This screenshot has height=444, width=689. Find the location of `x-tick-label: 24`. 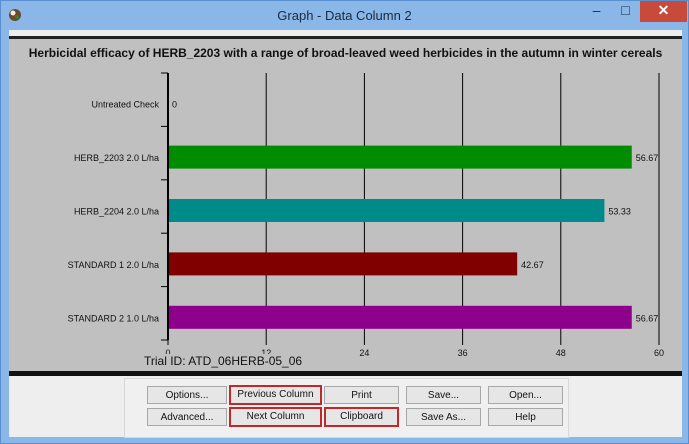

x-tick-label: 24 is located at coordinates (364, 353).